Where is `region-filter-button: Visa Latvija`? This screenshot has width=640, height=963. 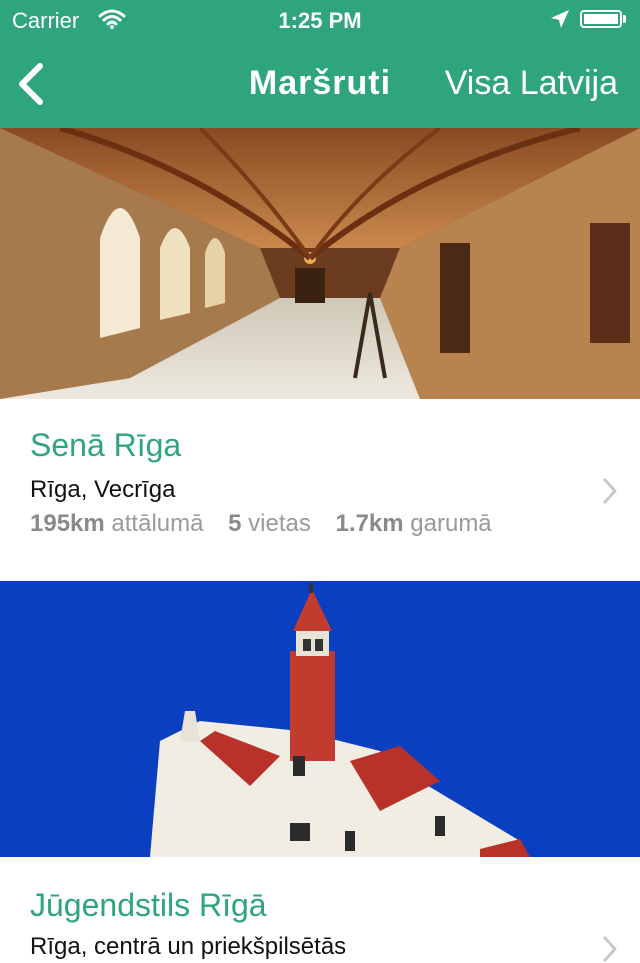 region-filter-button: Visa Latvija is located at coordinates (531, 83).